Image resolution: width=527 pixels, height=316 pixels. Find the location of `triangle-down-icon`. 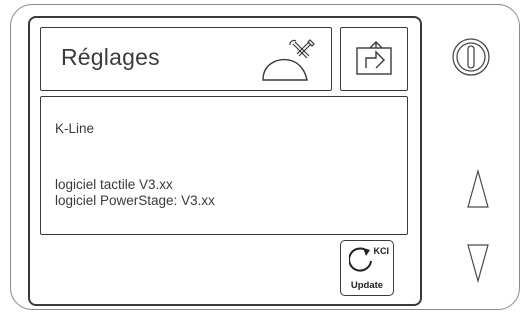

triangle-down-icon is located at coordinates (478, 264).